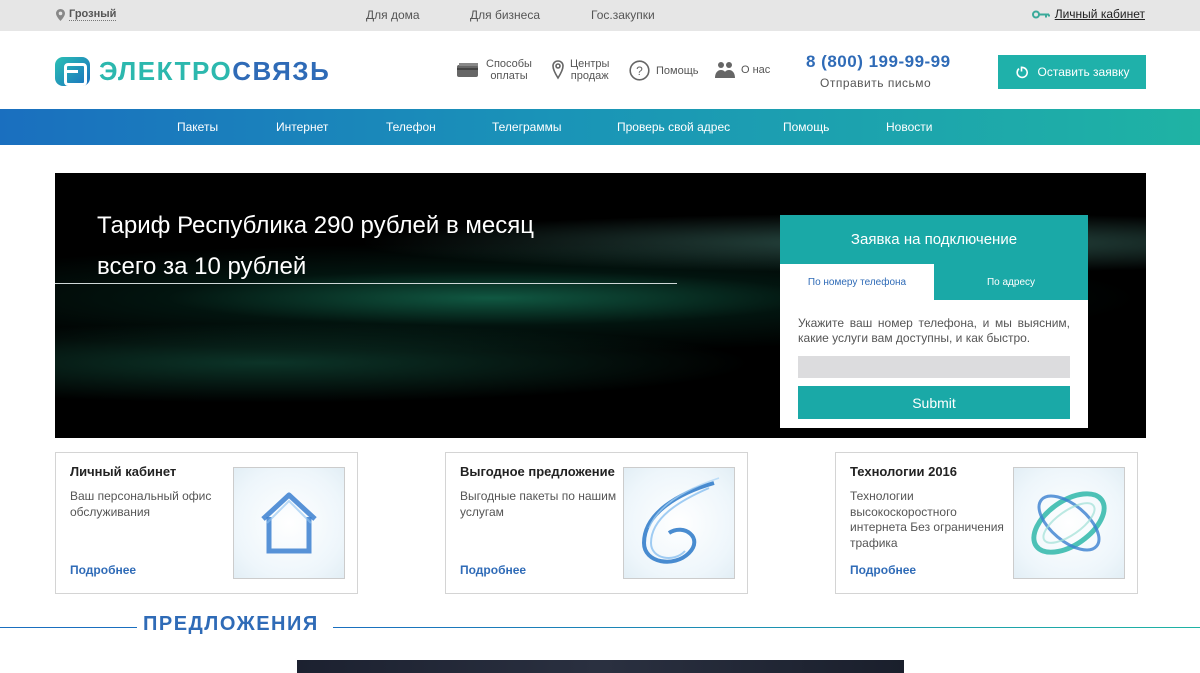 The width and height of the screenshot is (1200, 673). Describe the element at coordinates (215, 71) in the screenshot. I see `logo-text: ЭЛЕКТРОСВЯЗЬ` at that location.